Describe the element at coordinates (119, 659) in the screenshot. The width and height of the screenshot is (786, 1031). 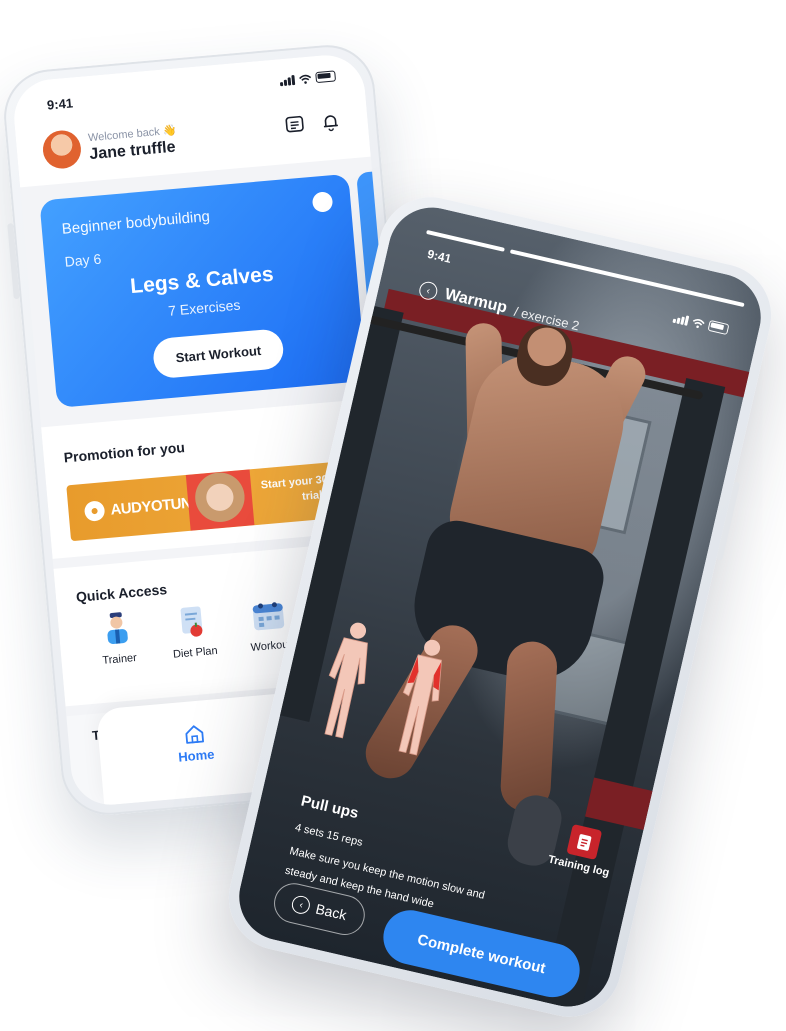
I see `quick-access-label: Trainer` at that location.